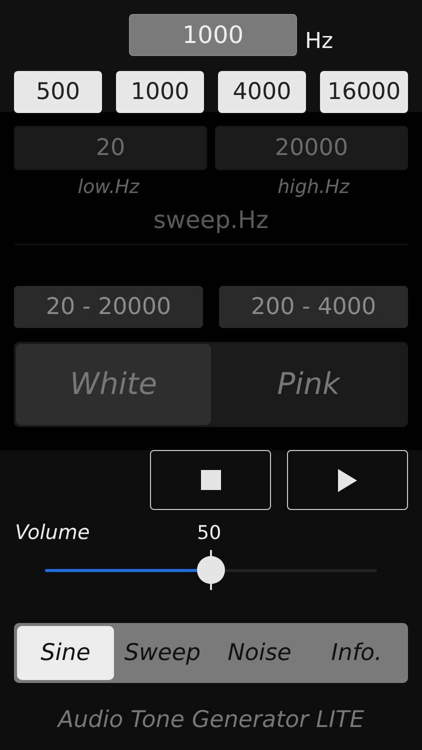  Describe the element at coordinates (313, 187) in the screenshot. I see `field-label: high.Hz` at that location.